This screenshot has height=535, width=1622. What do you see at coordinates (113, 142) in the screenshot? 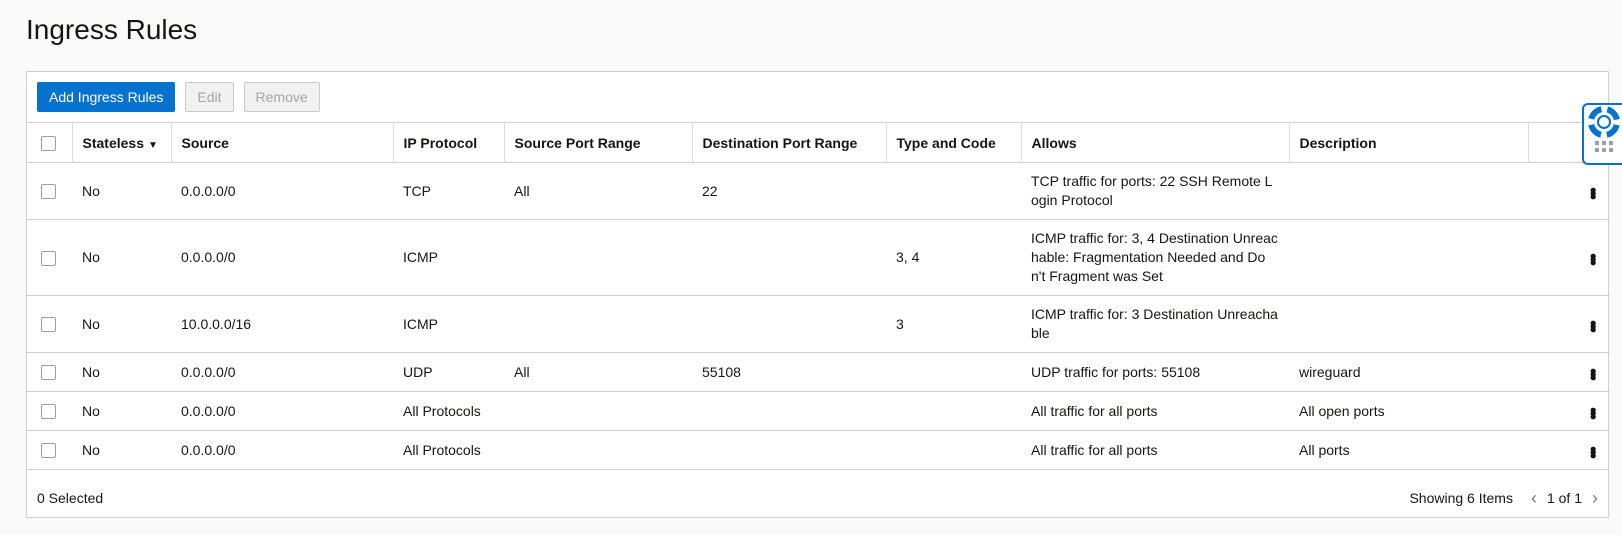
I see `column-label: Stateless` at bounding box center [113, 142].